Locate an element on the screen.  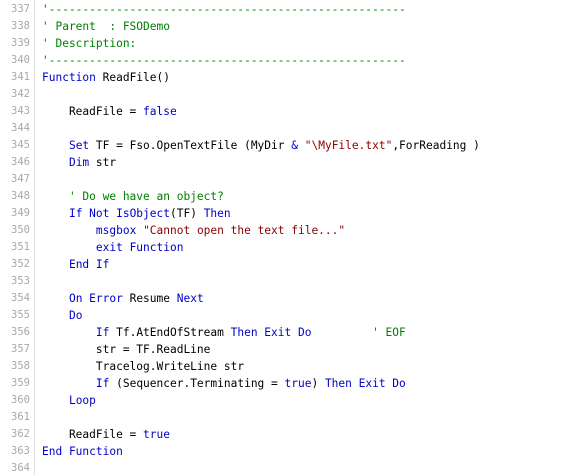
line-number: 341 is located at coordinates (20, 77).